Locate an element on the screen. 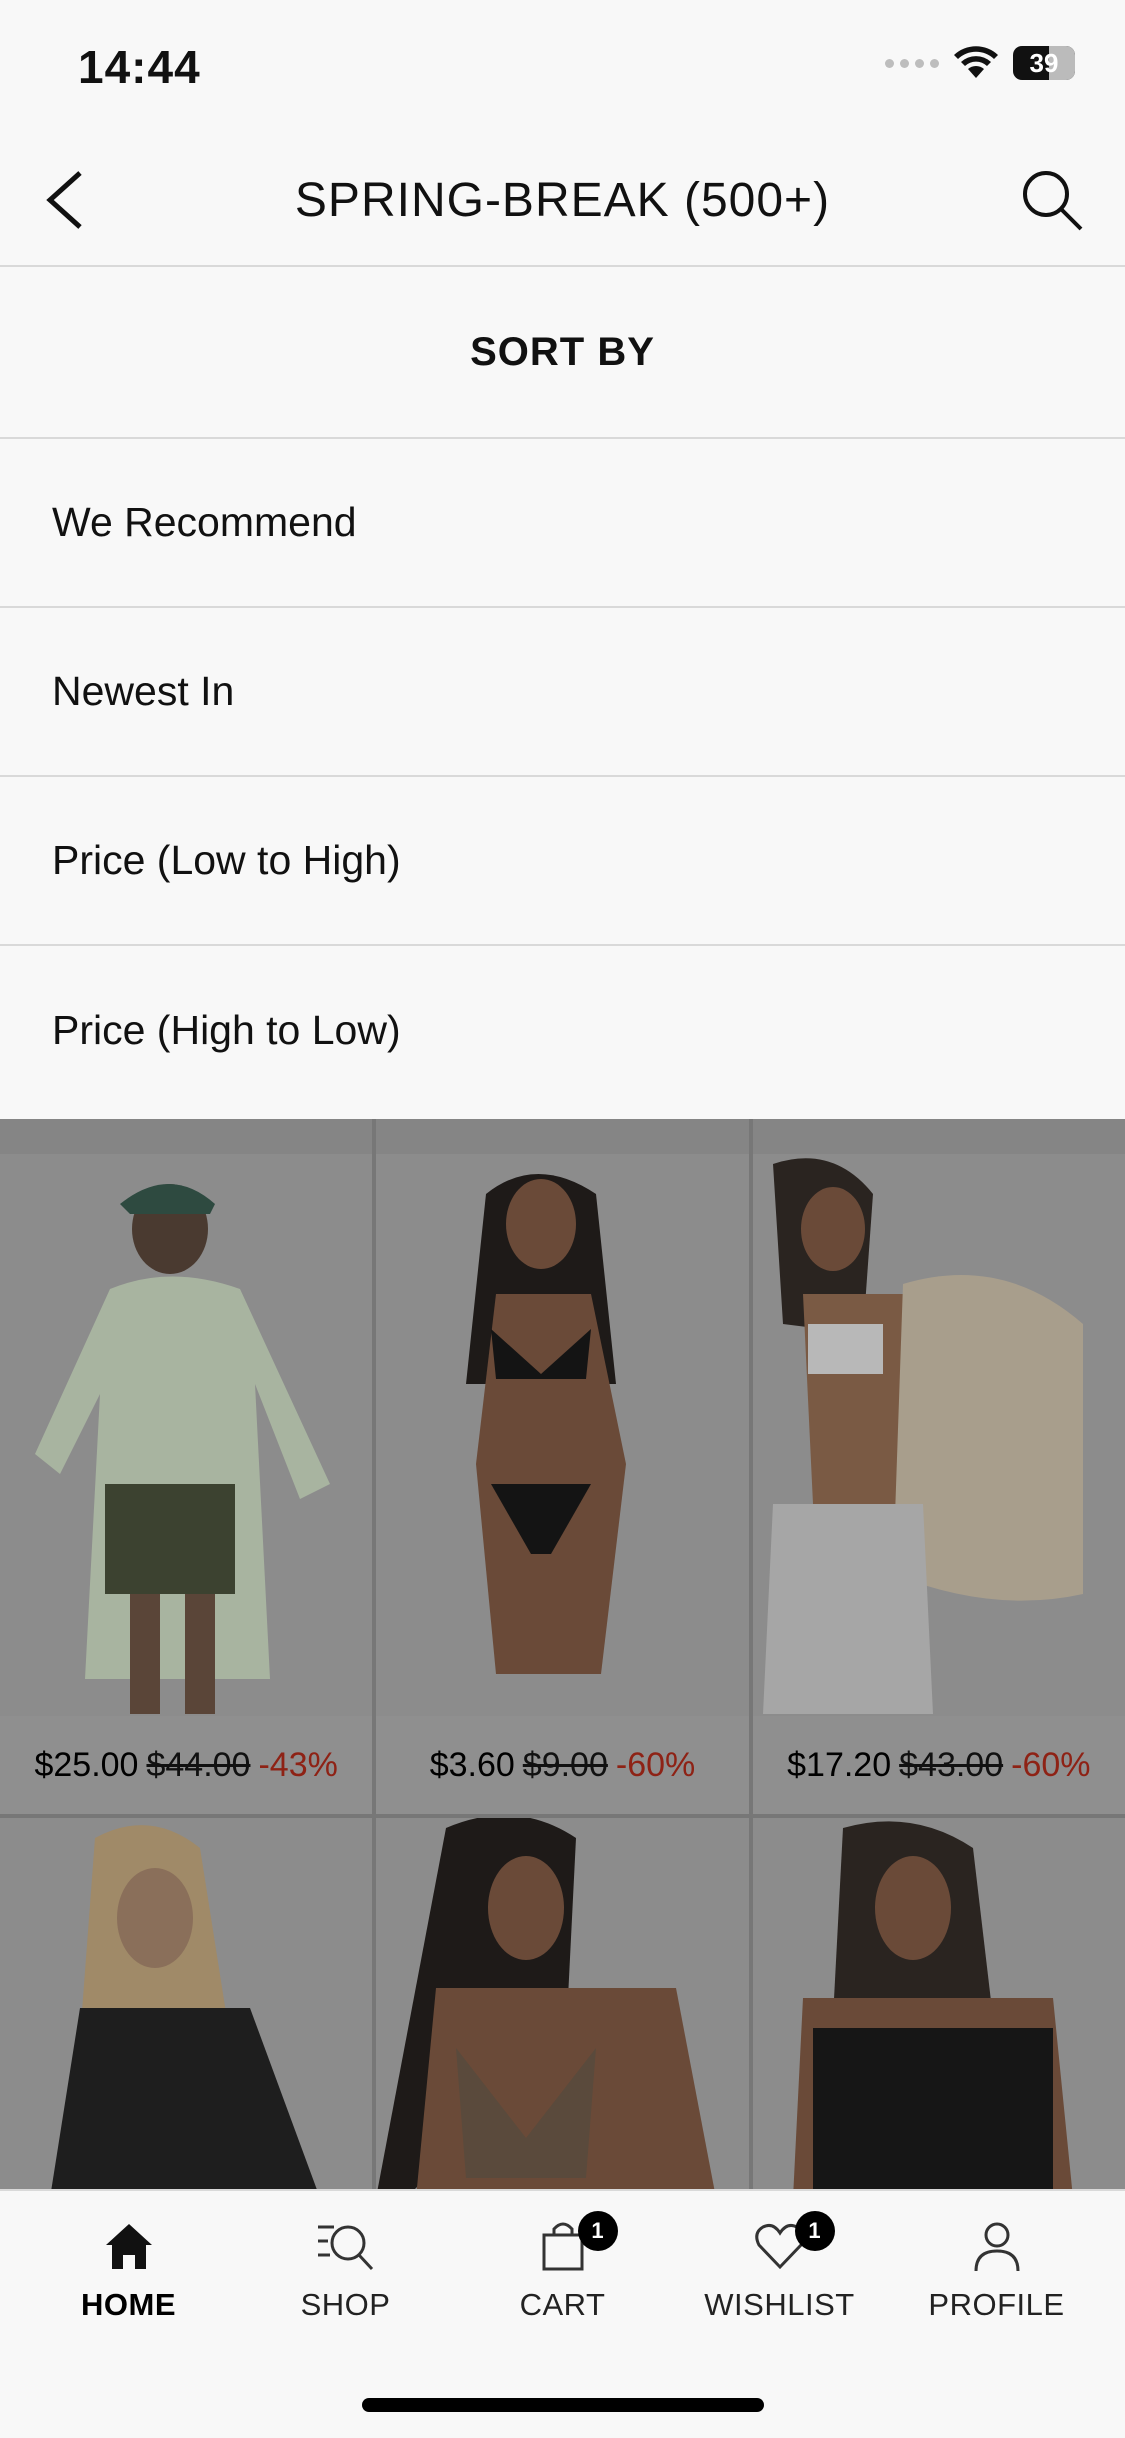 The width and height of the screenshot is (1125, 2438). page-title: SPRING-BREAK (500+) is located at coordinates (562, 200).